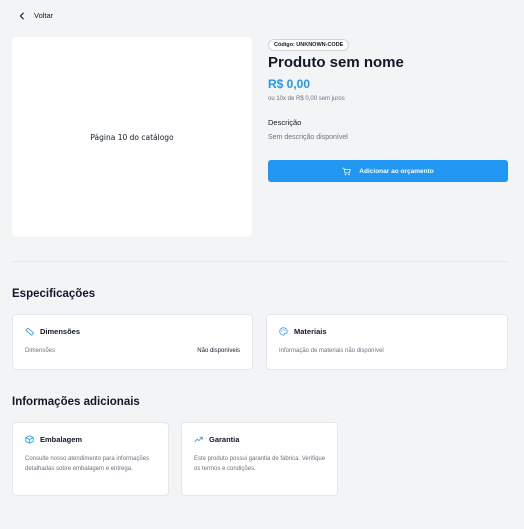  Describe the element at coordinates (29, 332) in the screenshot. I see `ruler-icon` at that location.